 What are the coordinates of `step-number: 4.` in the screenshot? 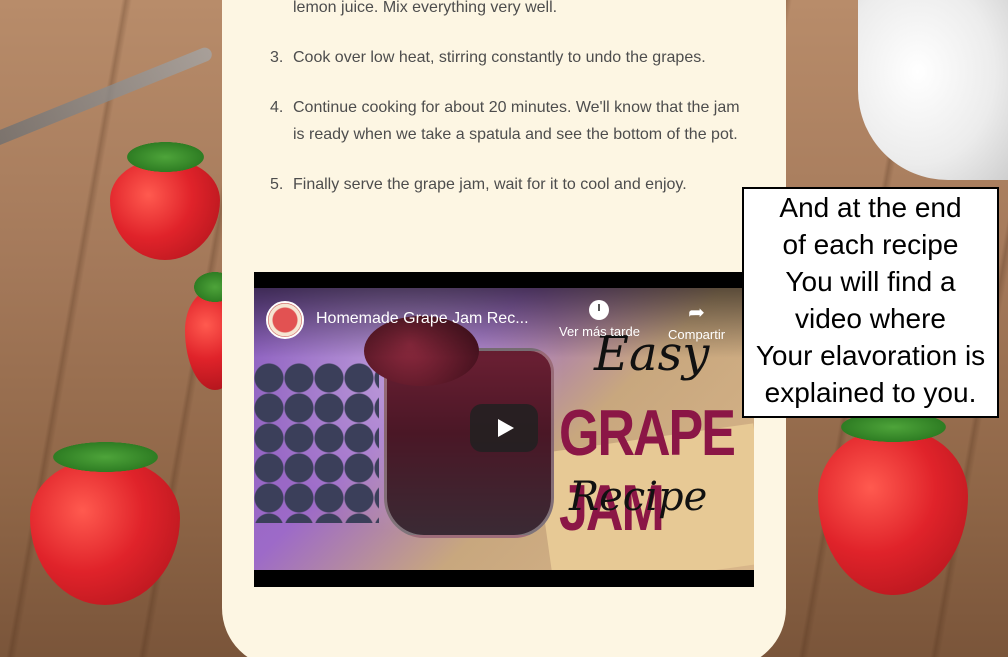 It's located at (277, 107).